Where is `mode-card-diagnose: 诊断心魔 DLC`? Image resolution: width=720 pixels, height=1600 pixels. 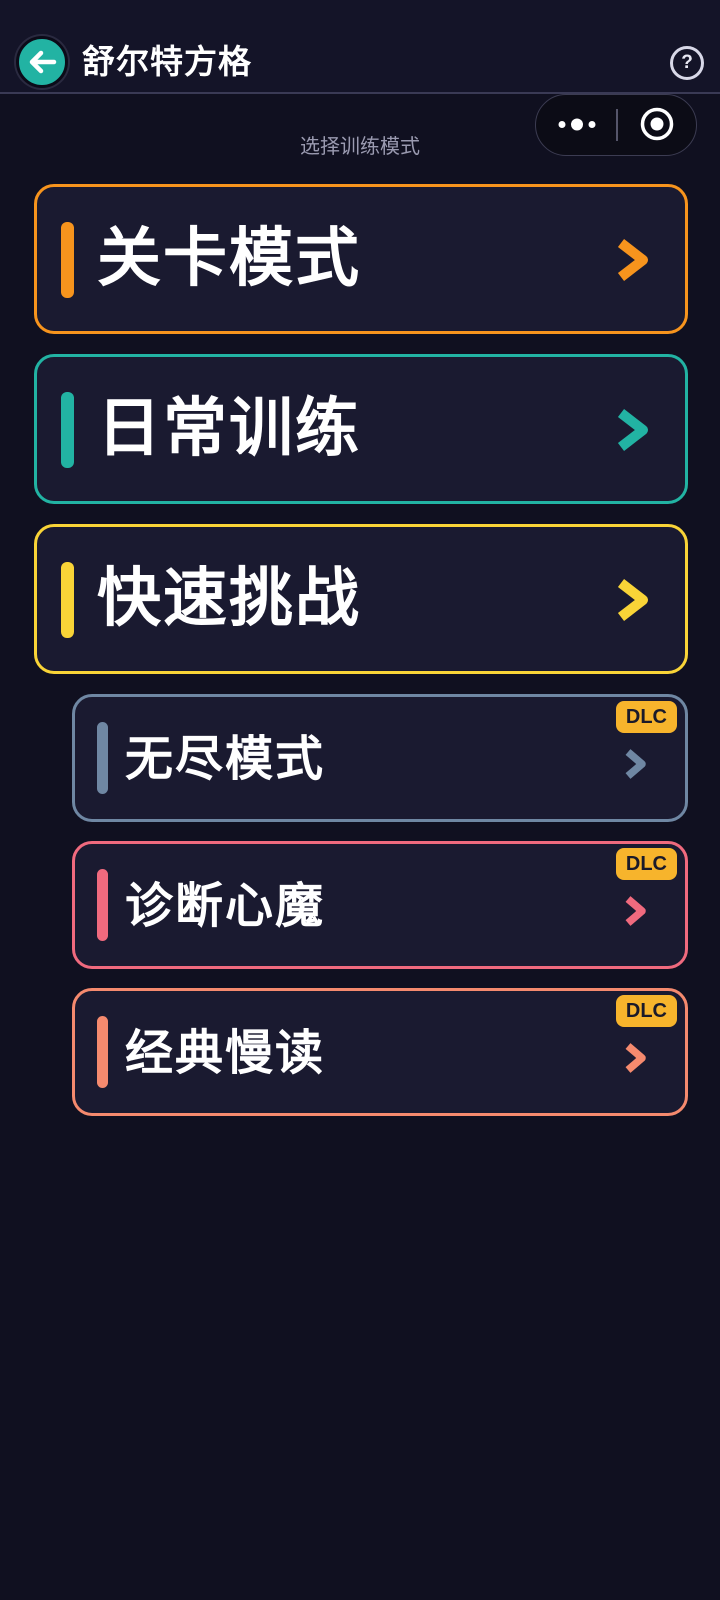
mode-card-diagnose: 诊断心魔 DLC is located at coordinates (380, 905).